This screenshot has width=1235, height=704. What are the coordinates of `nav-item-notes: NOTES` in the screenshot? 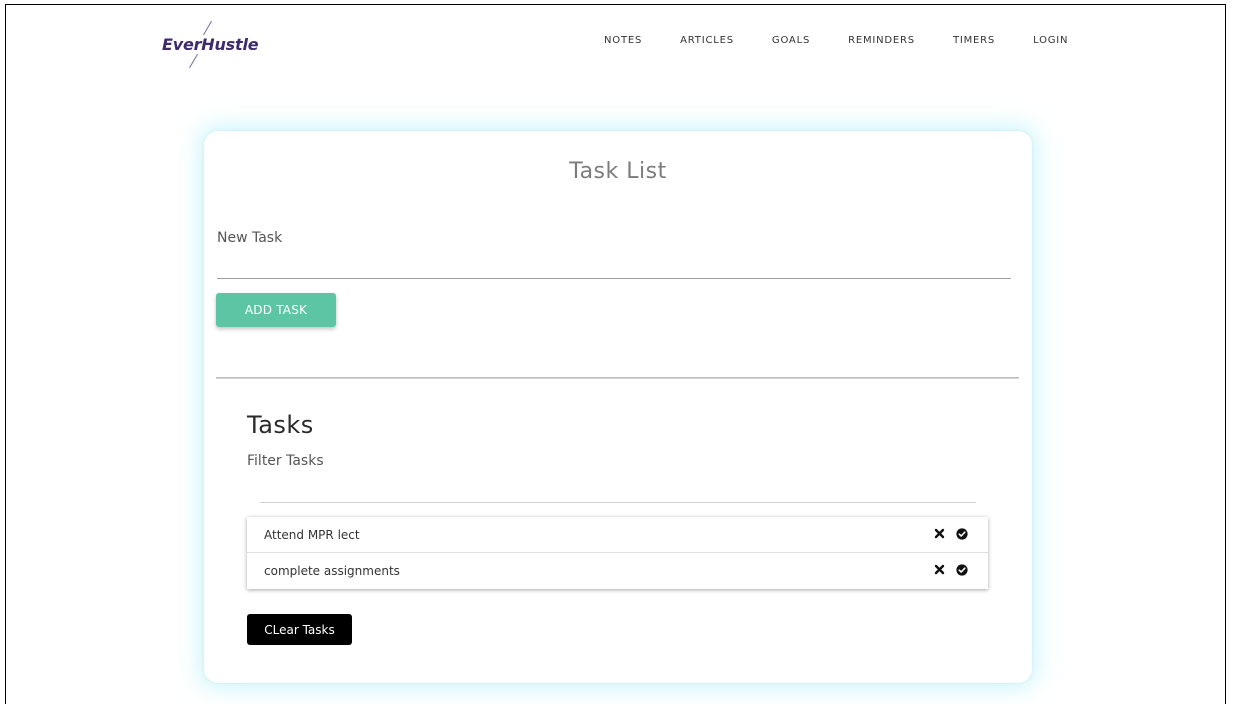 It's located at (623, 40).